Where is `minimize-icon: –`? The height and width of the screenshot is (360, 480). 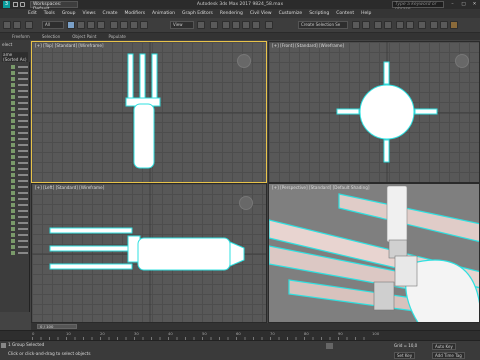 minimize-icon: – is located at coordinates (452, 4).